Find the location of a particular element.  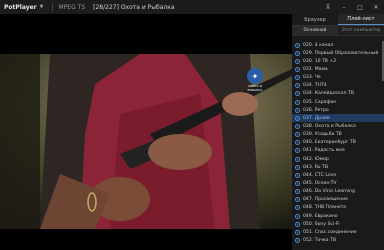

playlist-item: 045. Ocean-TV is located at coordinates (338, 183).